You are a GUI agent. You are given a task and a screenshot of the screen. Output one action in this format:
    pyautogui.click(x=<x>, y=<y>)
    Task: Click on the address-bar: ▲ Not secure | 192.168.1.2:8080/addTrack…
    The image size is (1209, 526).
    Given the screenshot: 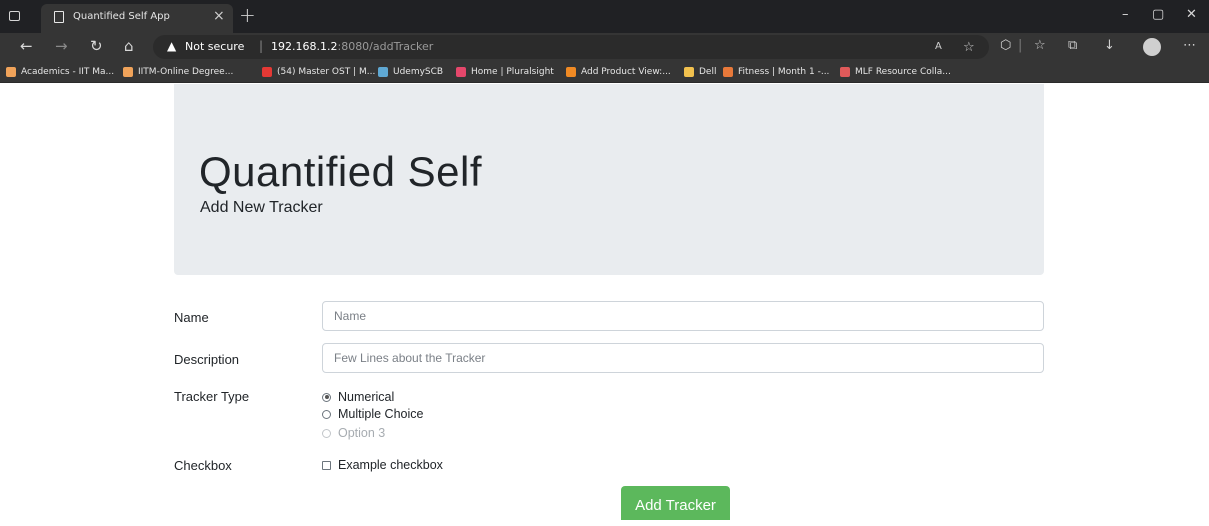 What is the action you would take?
    pyautogui.click(x=571, y=47)
    